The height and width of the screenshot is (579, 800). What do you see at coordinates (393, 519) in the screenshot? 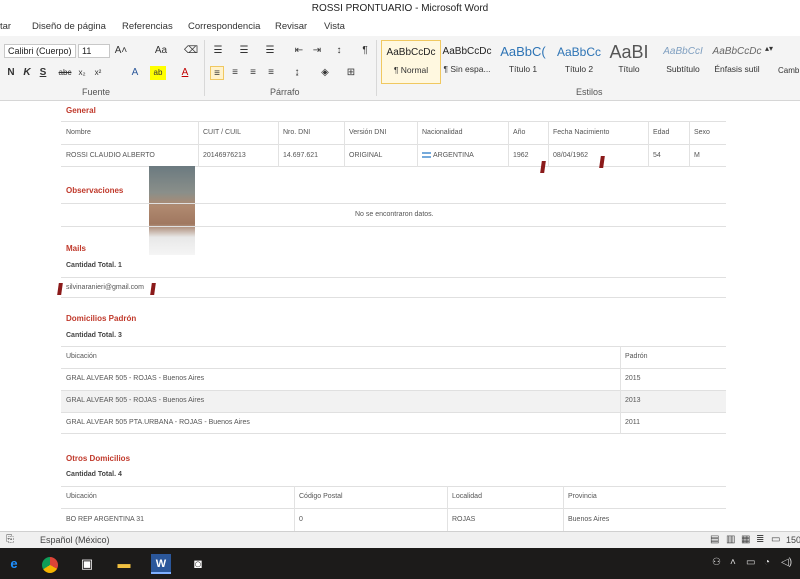
I see `table-row` at bounding box center [393, 519].